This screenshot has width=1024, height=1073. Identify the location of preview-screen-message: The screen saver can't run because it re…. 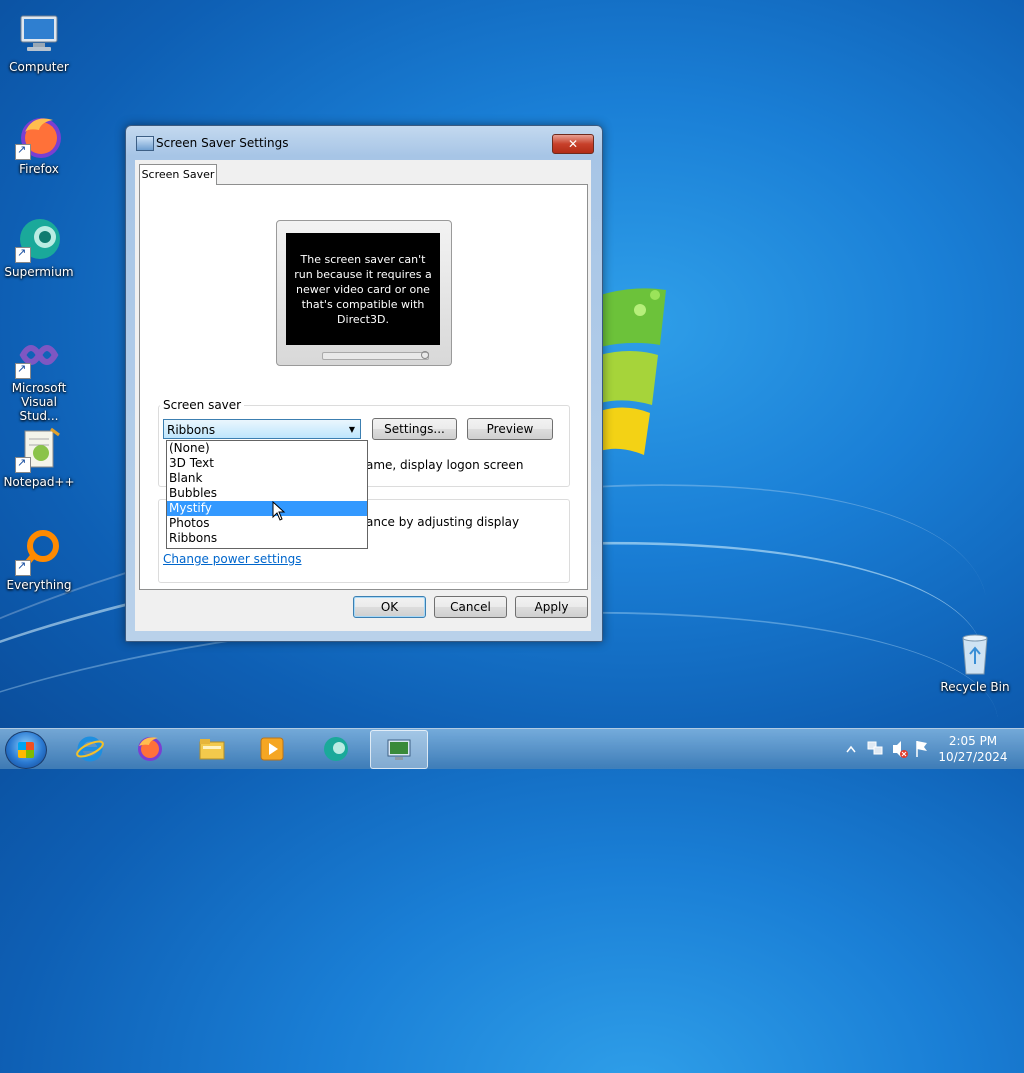
(363, 289).